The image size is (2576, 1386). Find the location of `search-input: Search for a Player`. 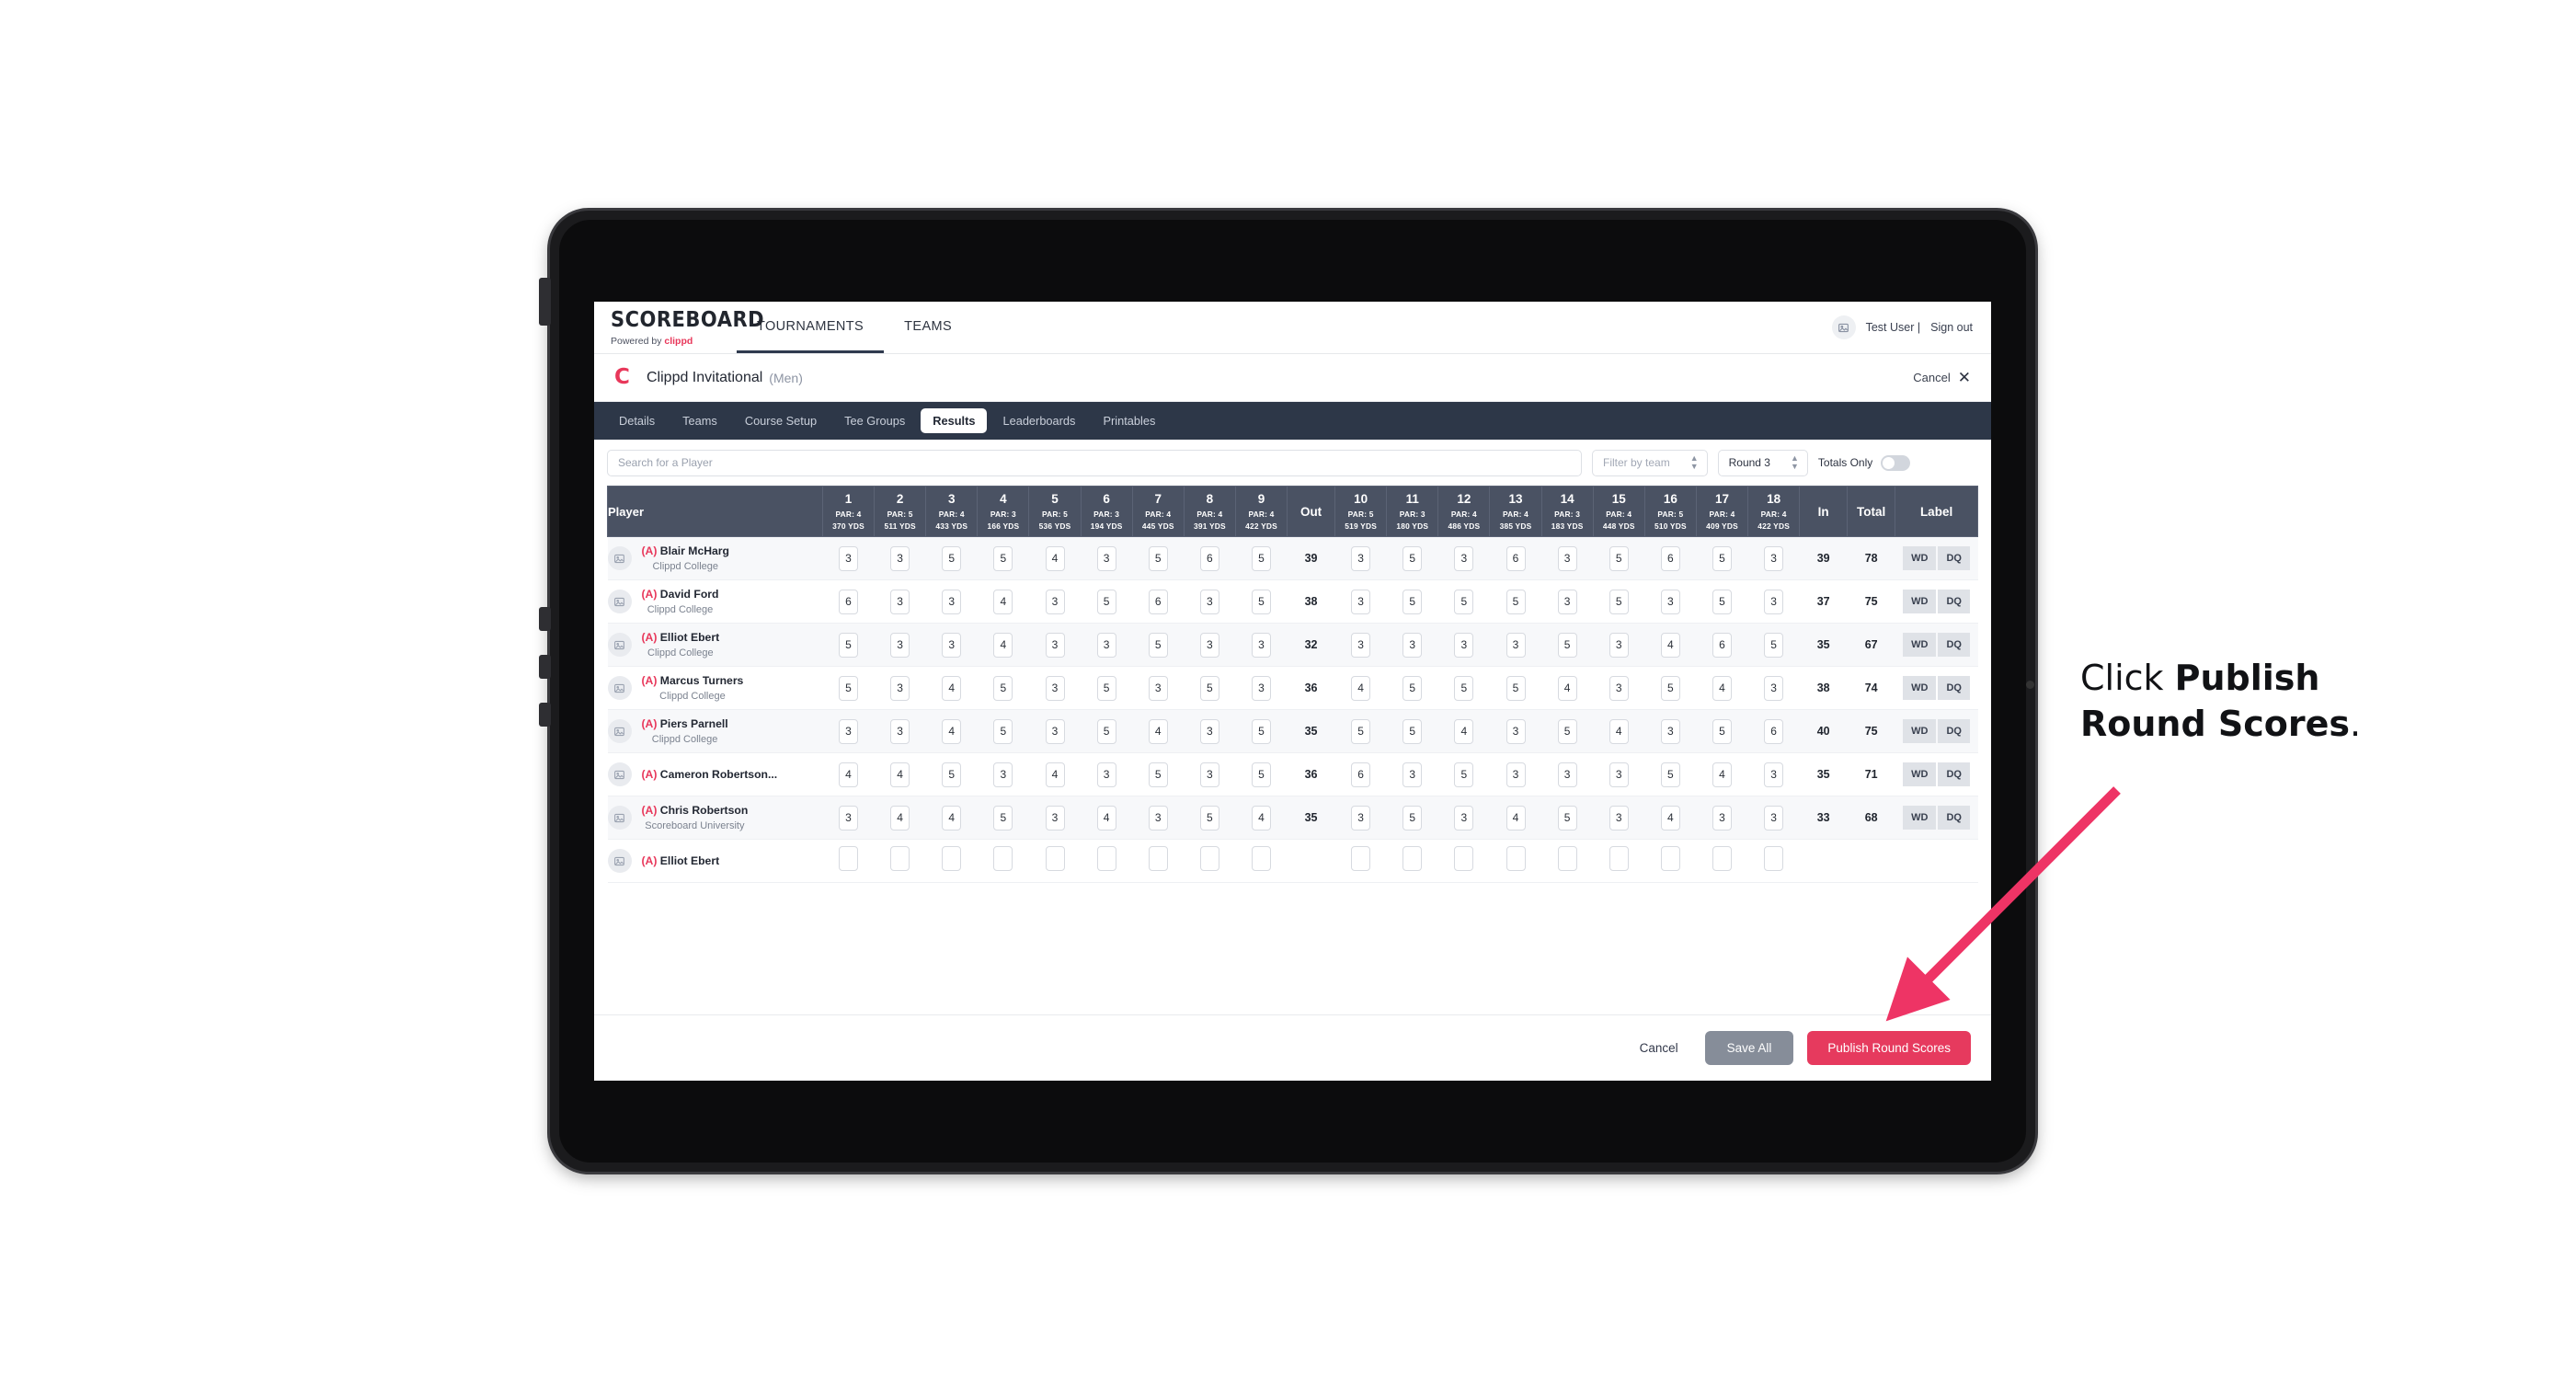

search-input: Search for a Player is located at coordinates (1094, 462).